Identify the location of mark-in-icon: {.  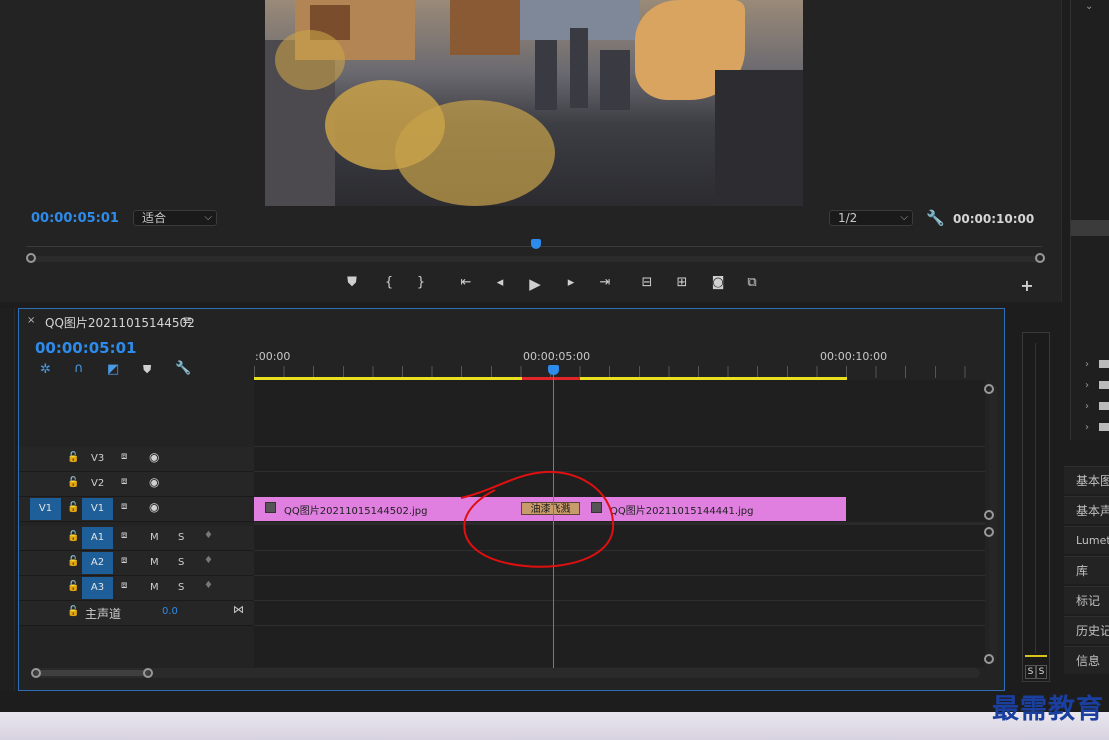
(389, 283).